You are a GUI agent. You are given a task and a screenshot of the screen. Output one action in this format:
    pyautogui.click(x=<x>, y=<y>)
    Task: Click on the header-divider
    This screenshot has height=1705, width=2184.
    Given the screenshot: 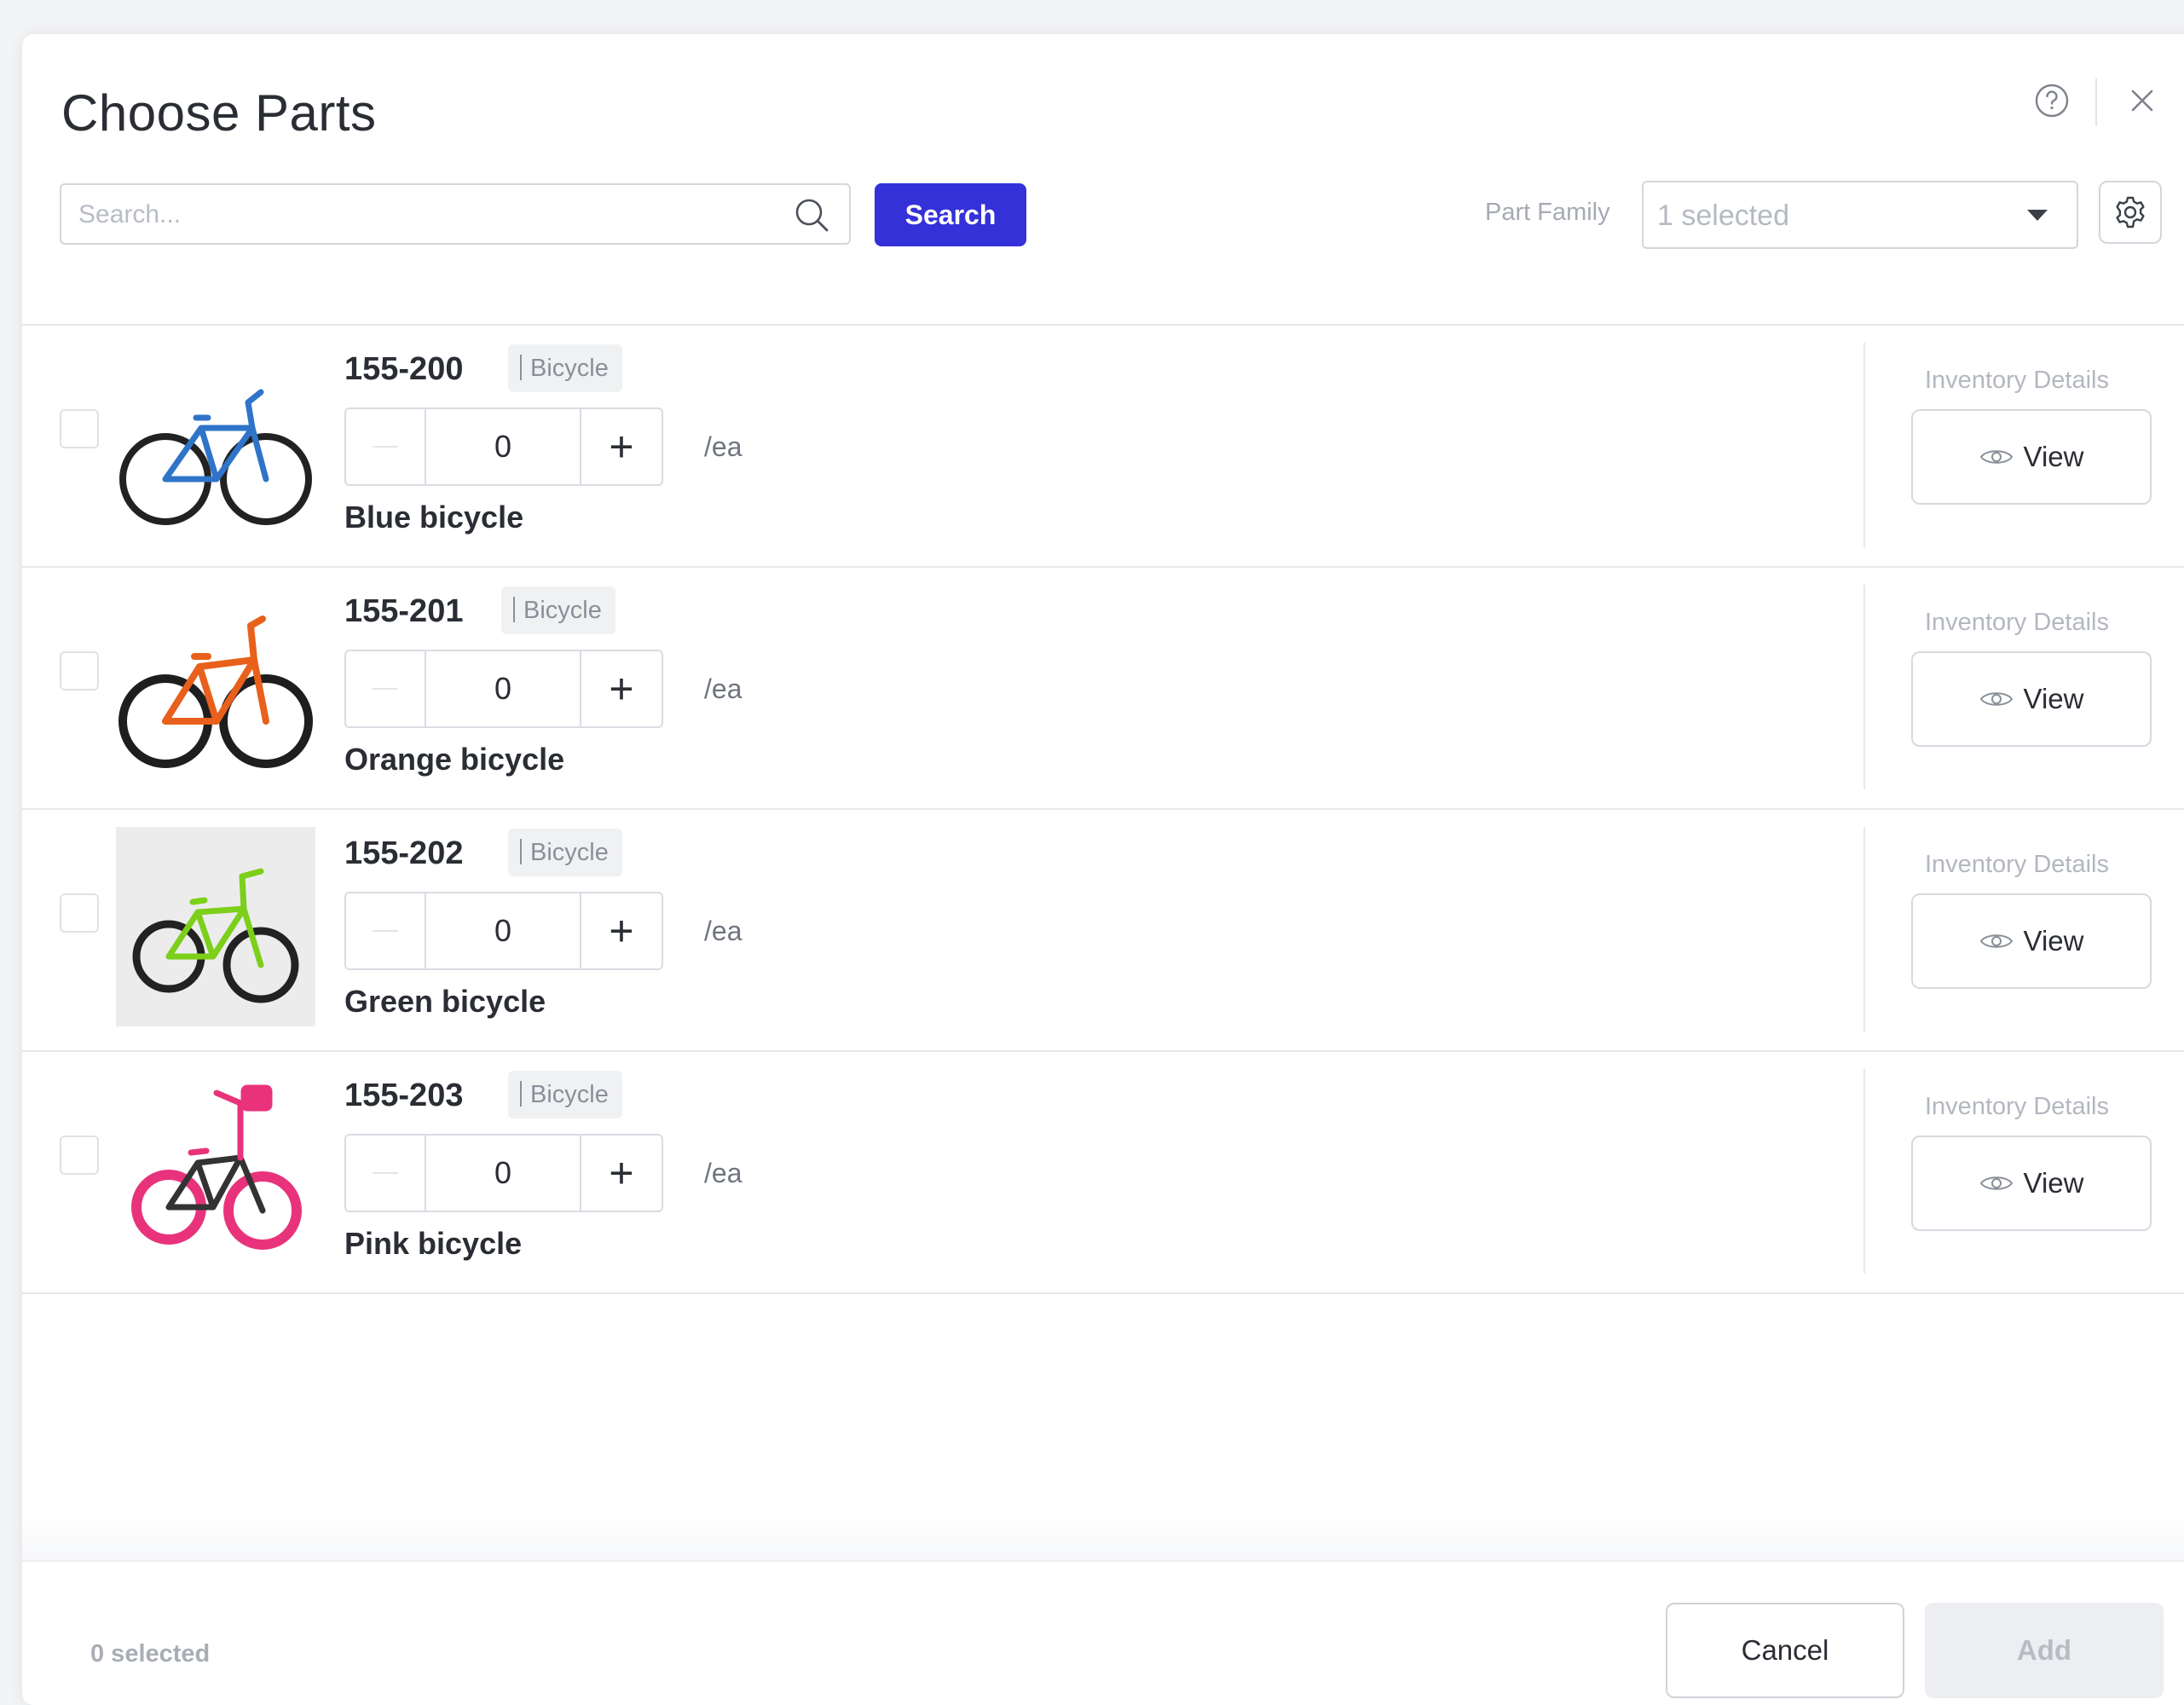 What is the action you would take?
    pyautogui.click(x=2096, y=102)
    